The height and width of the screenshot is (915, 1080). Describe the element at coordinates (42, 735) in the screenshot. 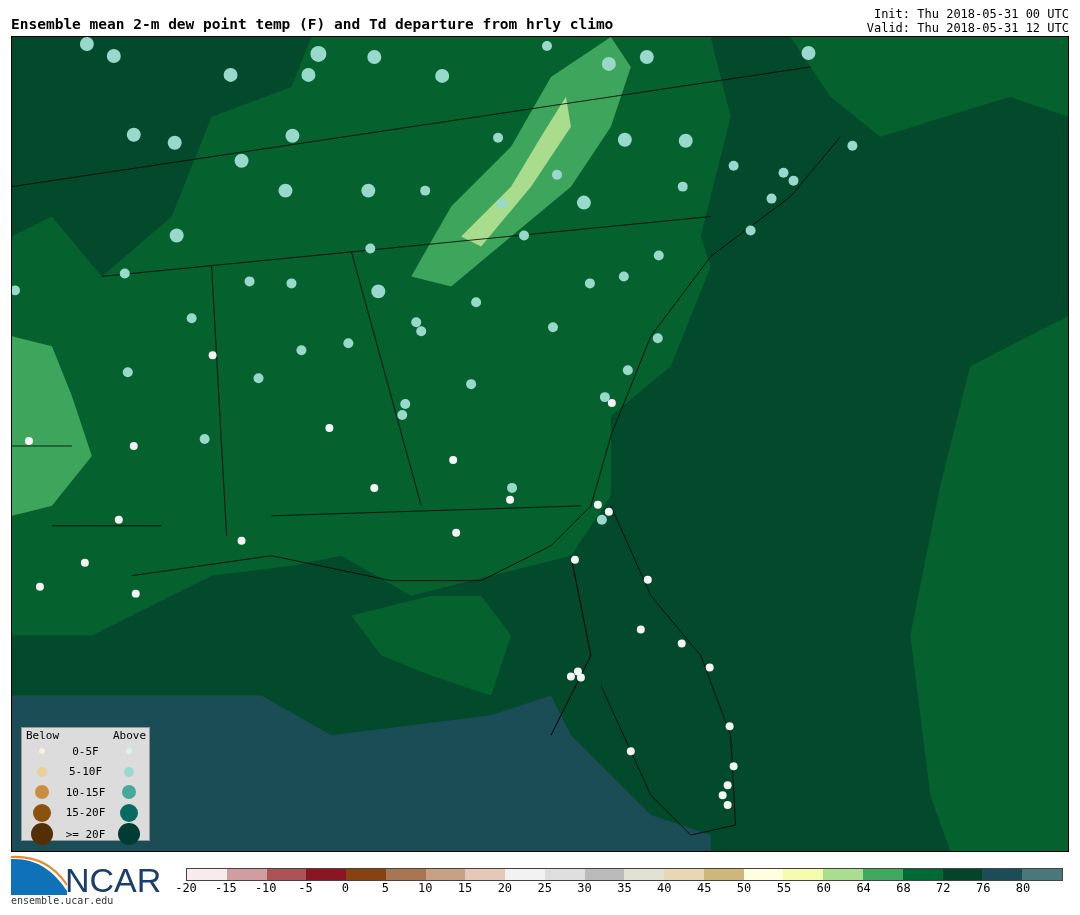

I see `legend-header: Below` at that location.